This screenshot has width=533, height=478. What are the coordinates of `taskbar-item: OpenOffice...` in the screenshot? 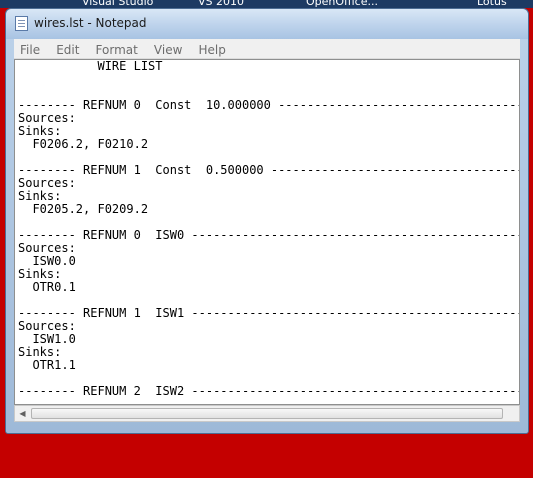 It's located at (342, 4).